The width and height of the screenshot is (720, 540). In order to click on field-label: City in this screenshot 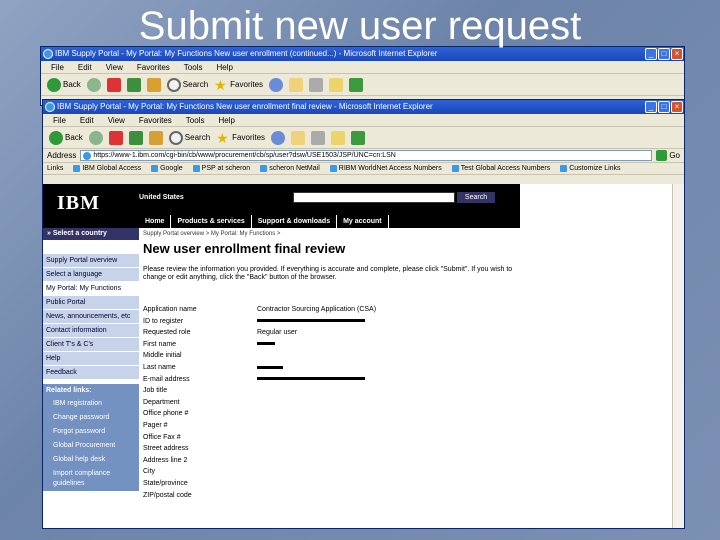, I will do `click(149, 472)`.